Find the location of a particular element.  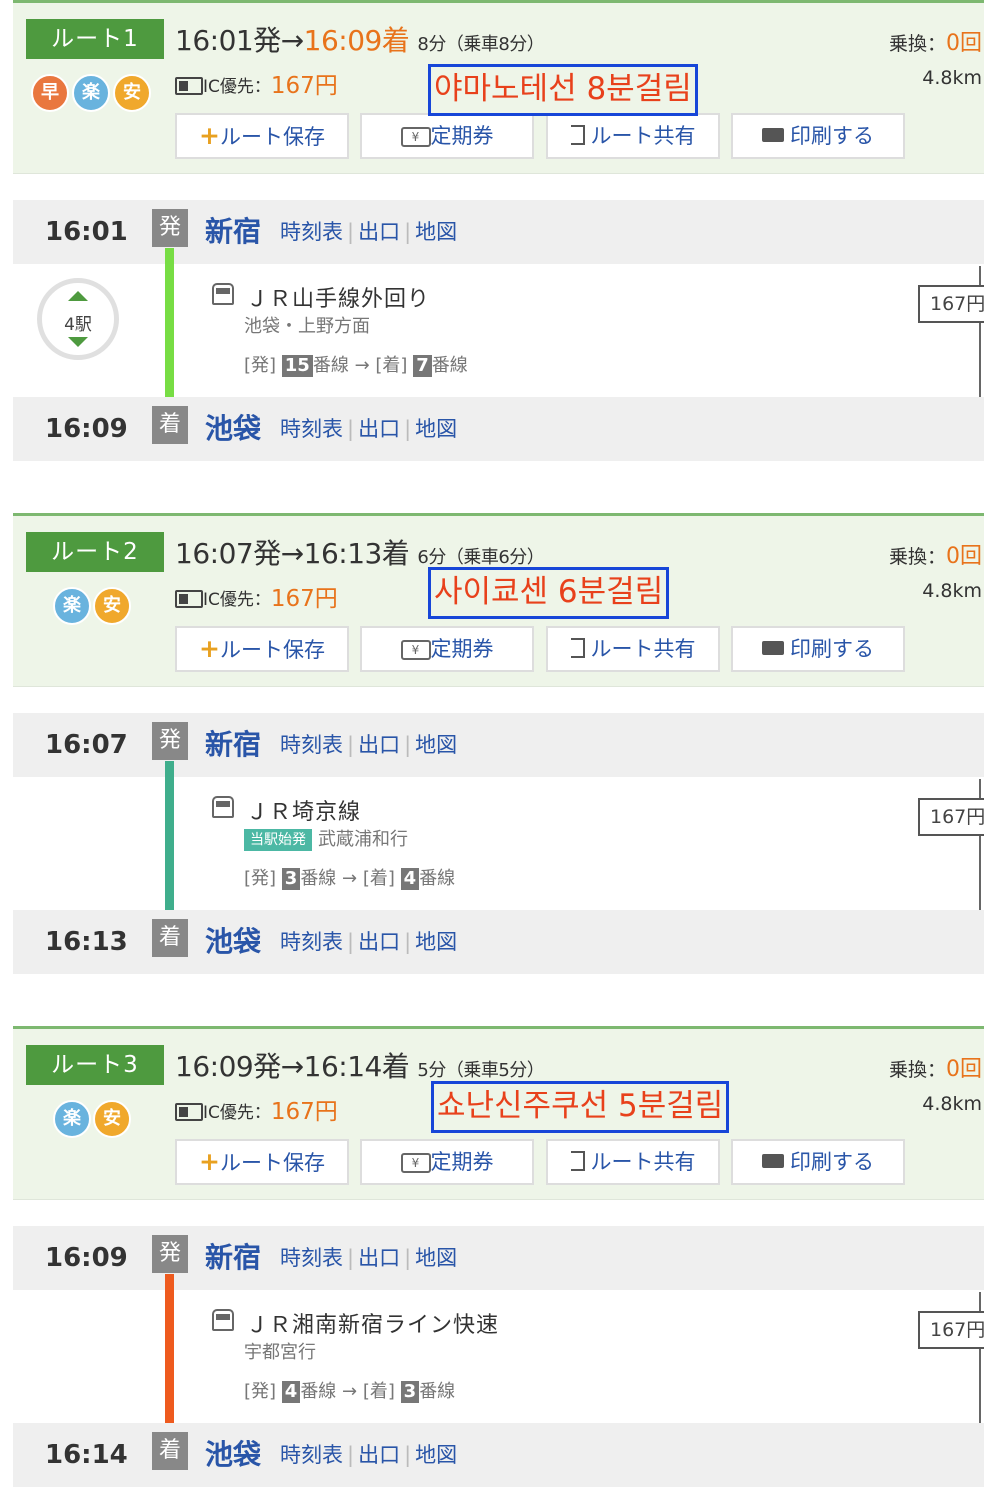

transfer-value: 0回 is located at coordinates (964, 43).